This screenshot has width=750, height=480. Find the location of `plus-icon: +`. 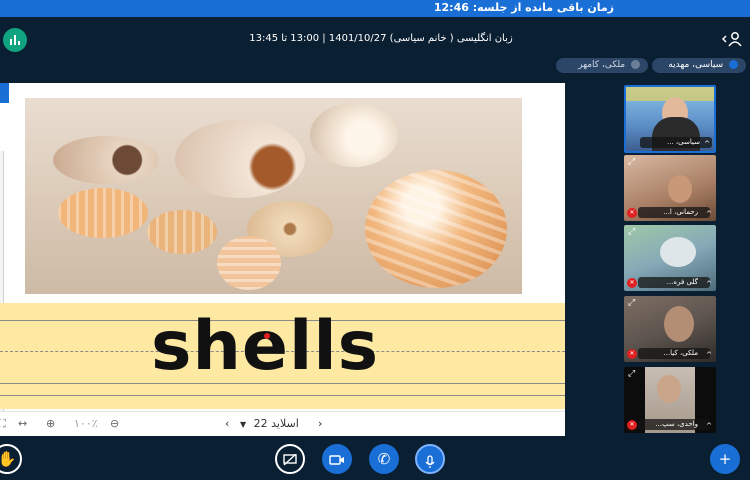

plus-icon: + is located at coordinates (725, 459).